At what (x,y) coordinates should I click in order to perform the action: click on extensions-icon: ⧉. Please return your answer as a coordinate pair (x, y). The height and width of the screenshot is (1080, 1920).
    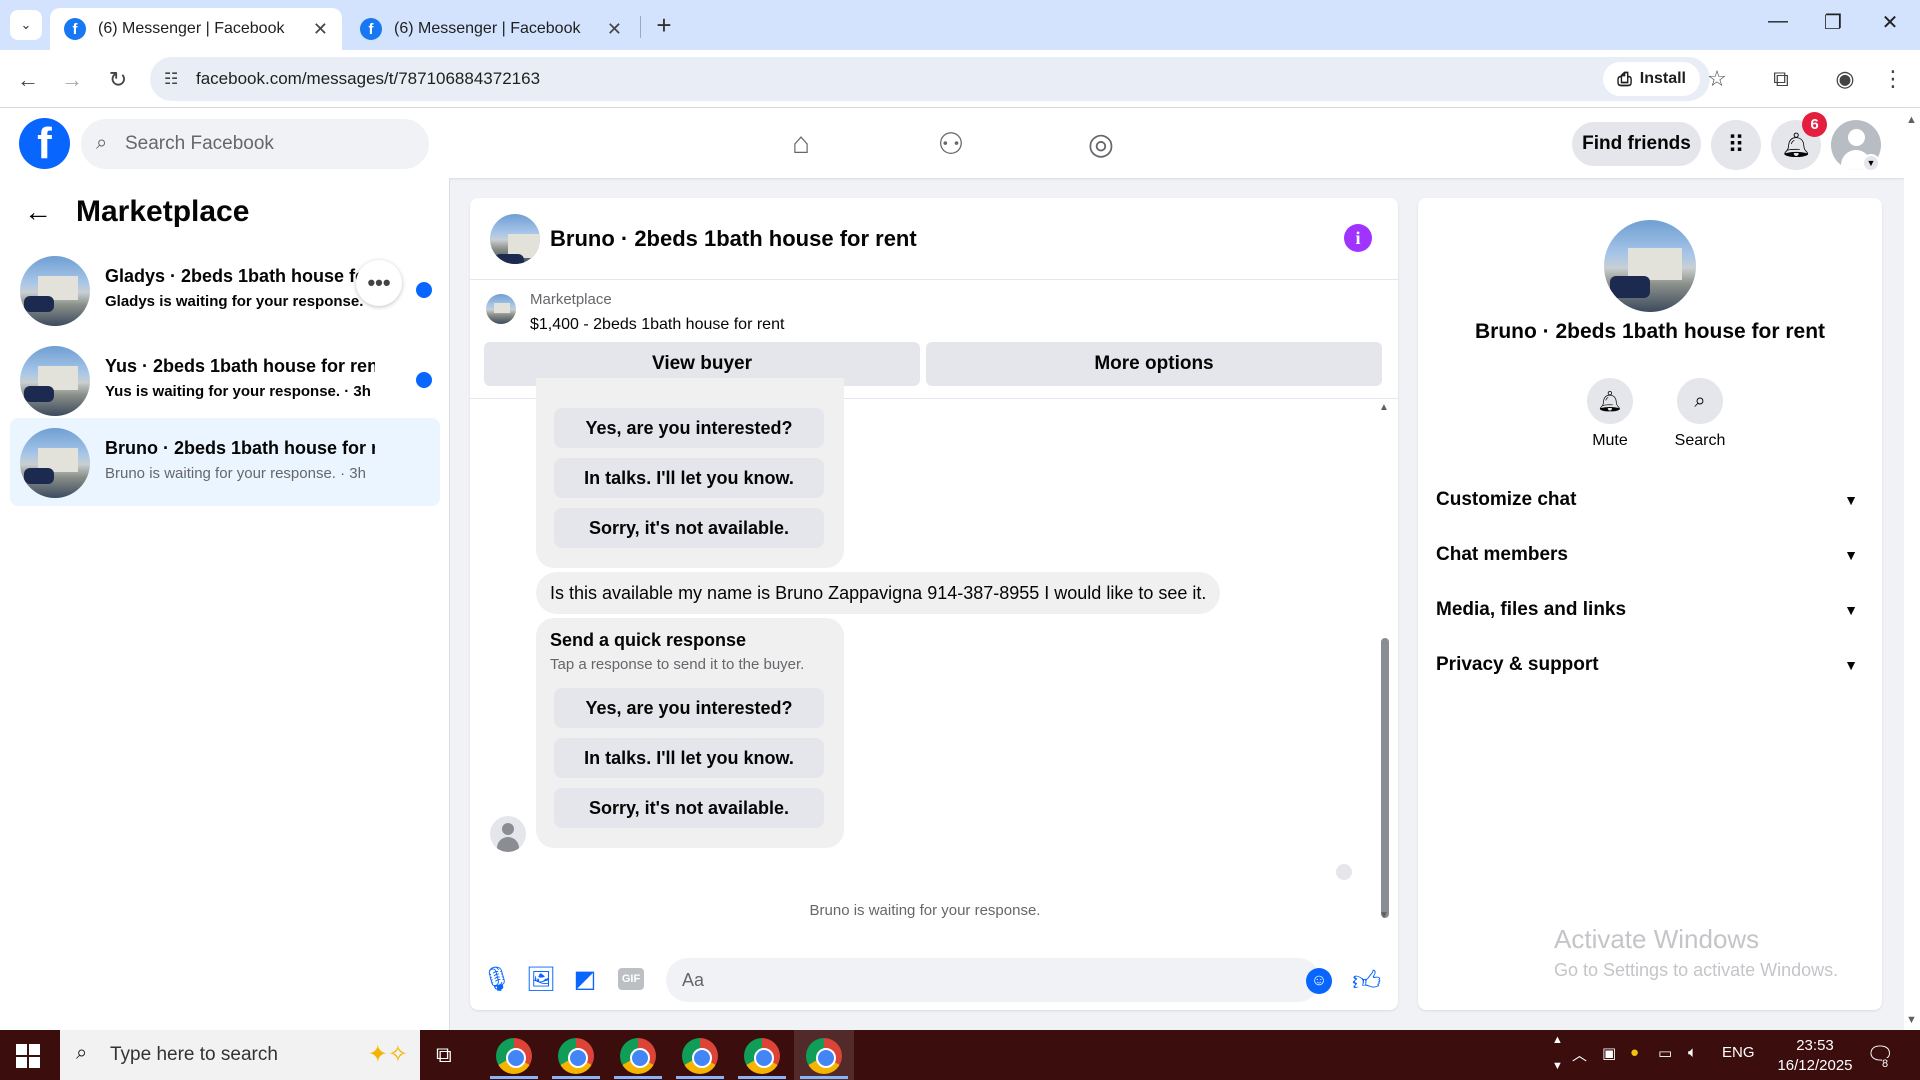
    Looking at the image, I should click on (1781, 79).